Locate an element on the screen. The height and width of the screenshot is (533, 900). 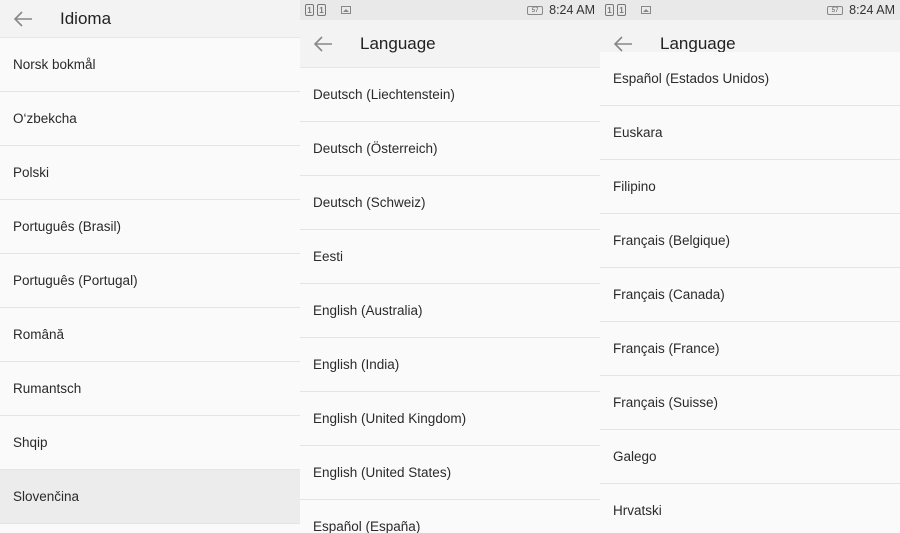
app-bar: Language is located at coordinates (450, 44).